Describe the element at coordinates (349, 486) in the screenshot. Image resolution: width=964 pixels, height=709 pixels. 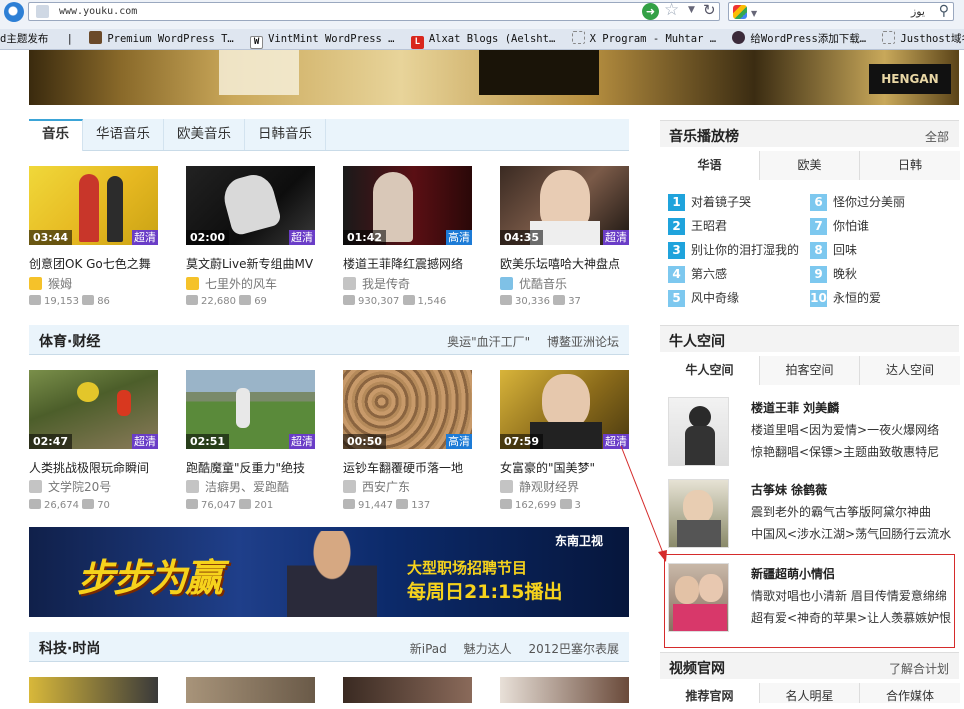
I see `user-icon` at that location.